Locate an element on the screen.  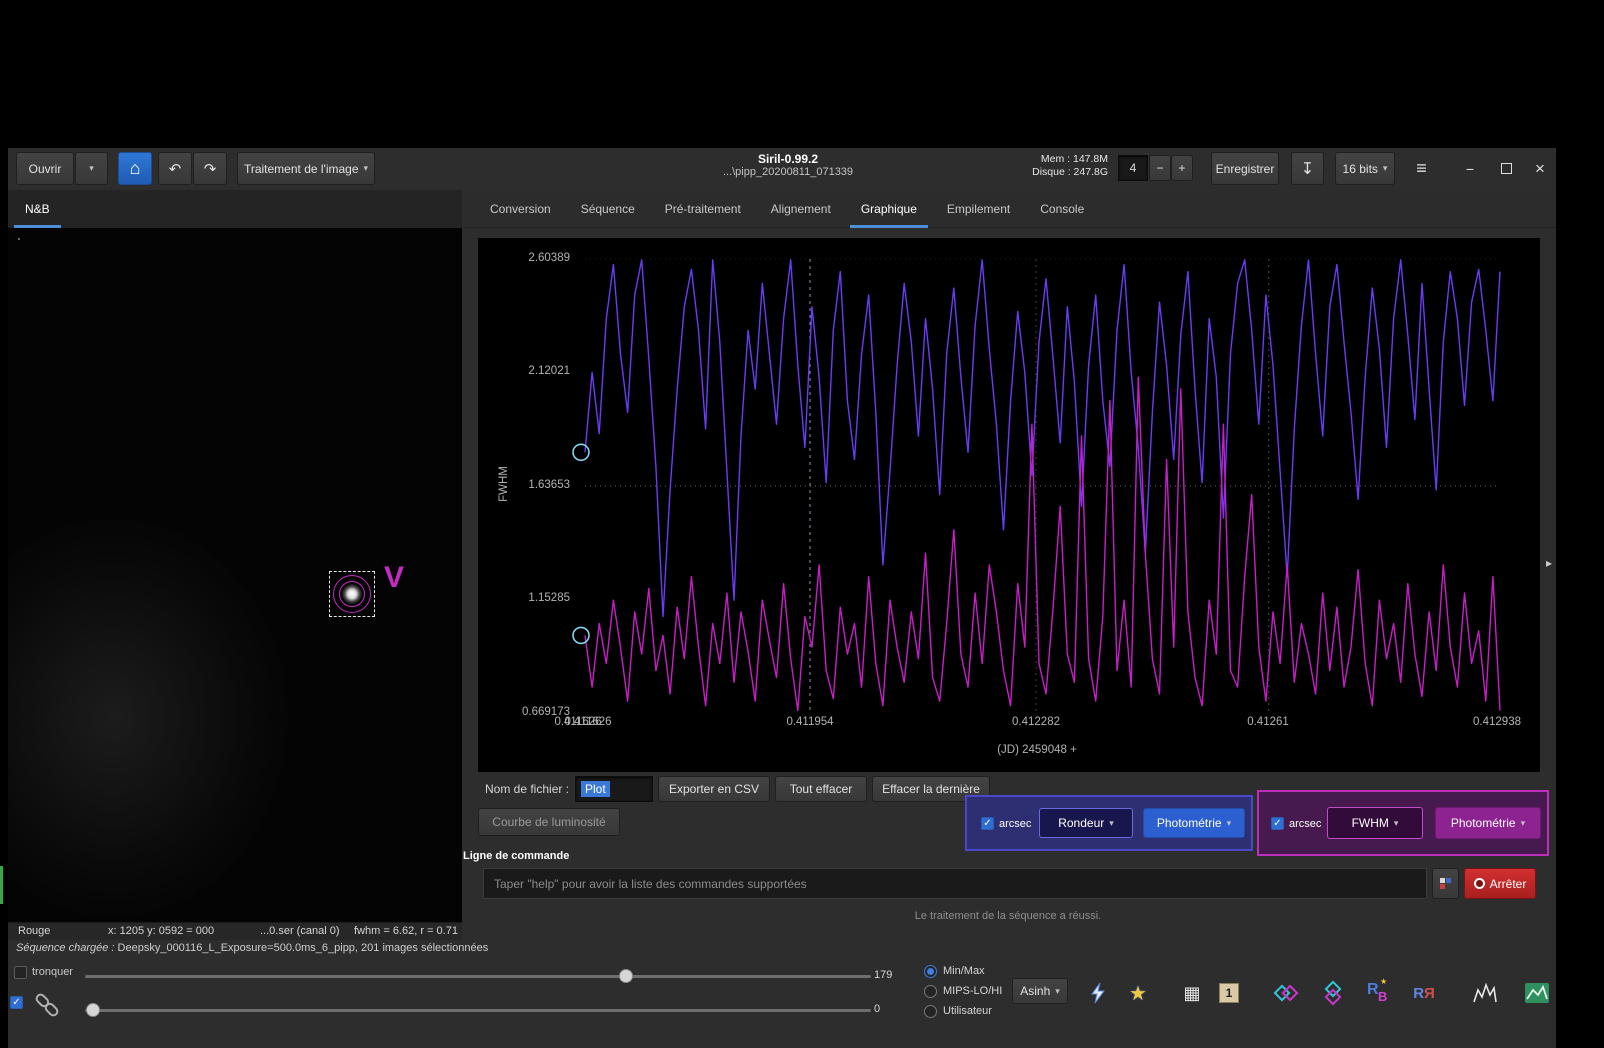
frame-one-icon: 1 is located at coordinates (1229, 993).